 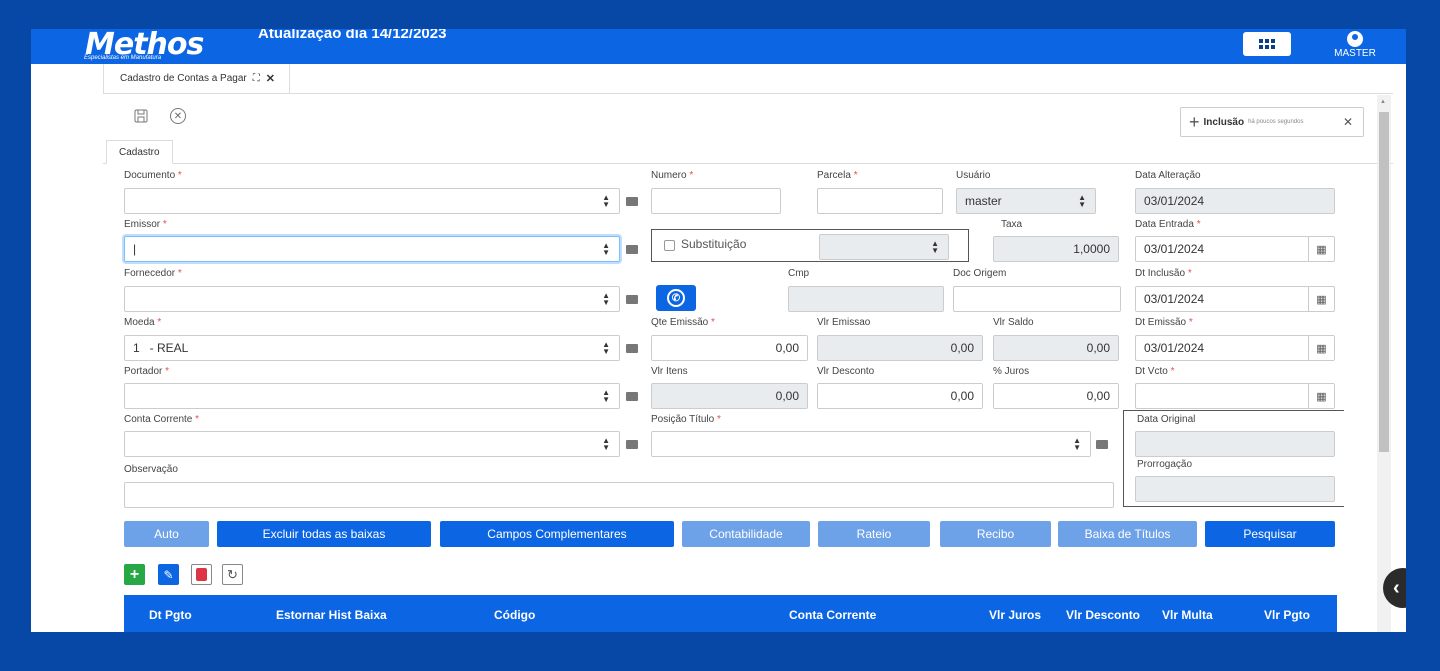 What do you see at coordinates (1287, 615) in the screenshot?
I see `col-vlr-pgto: Vlr Pgto` at bounding box center [1287, 615].